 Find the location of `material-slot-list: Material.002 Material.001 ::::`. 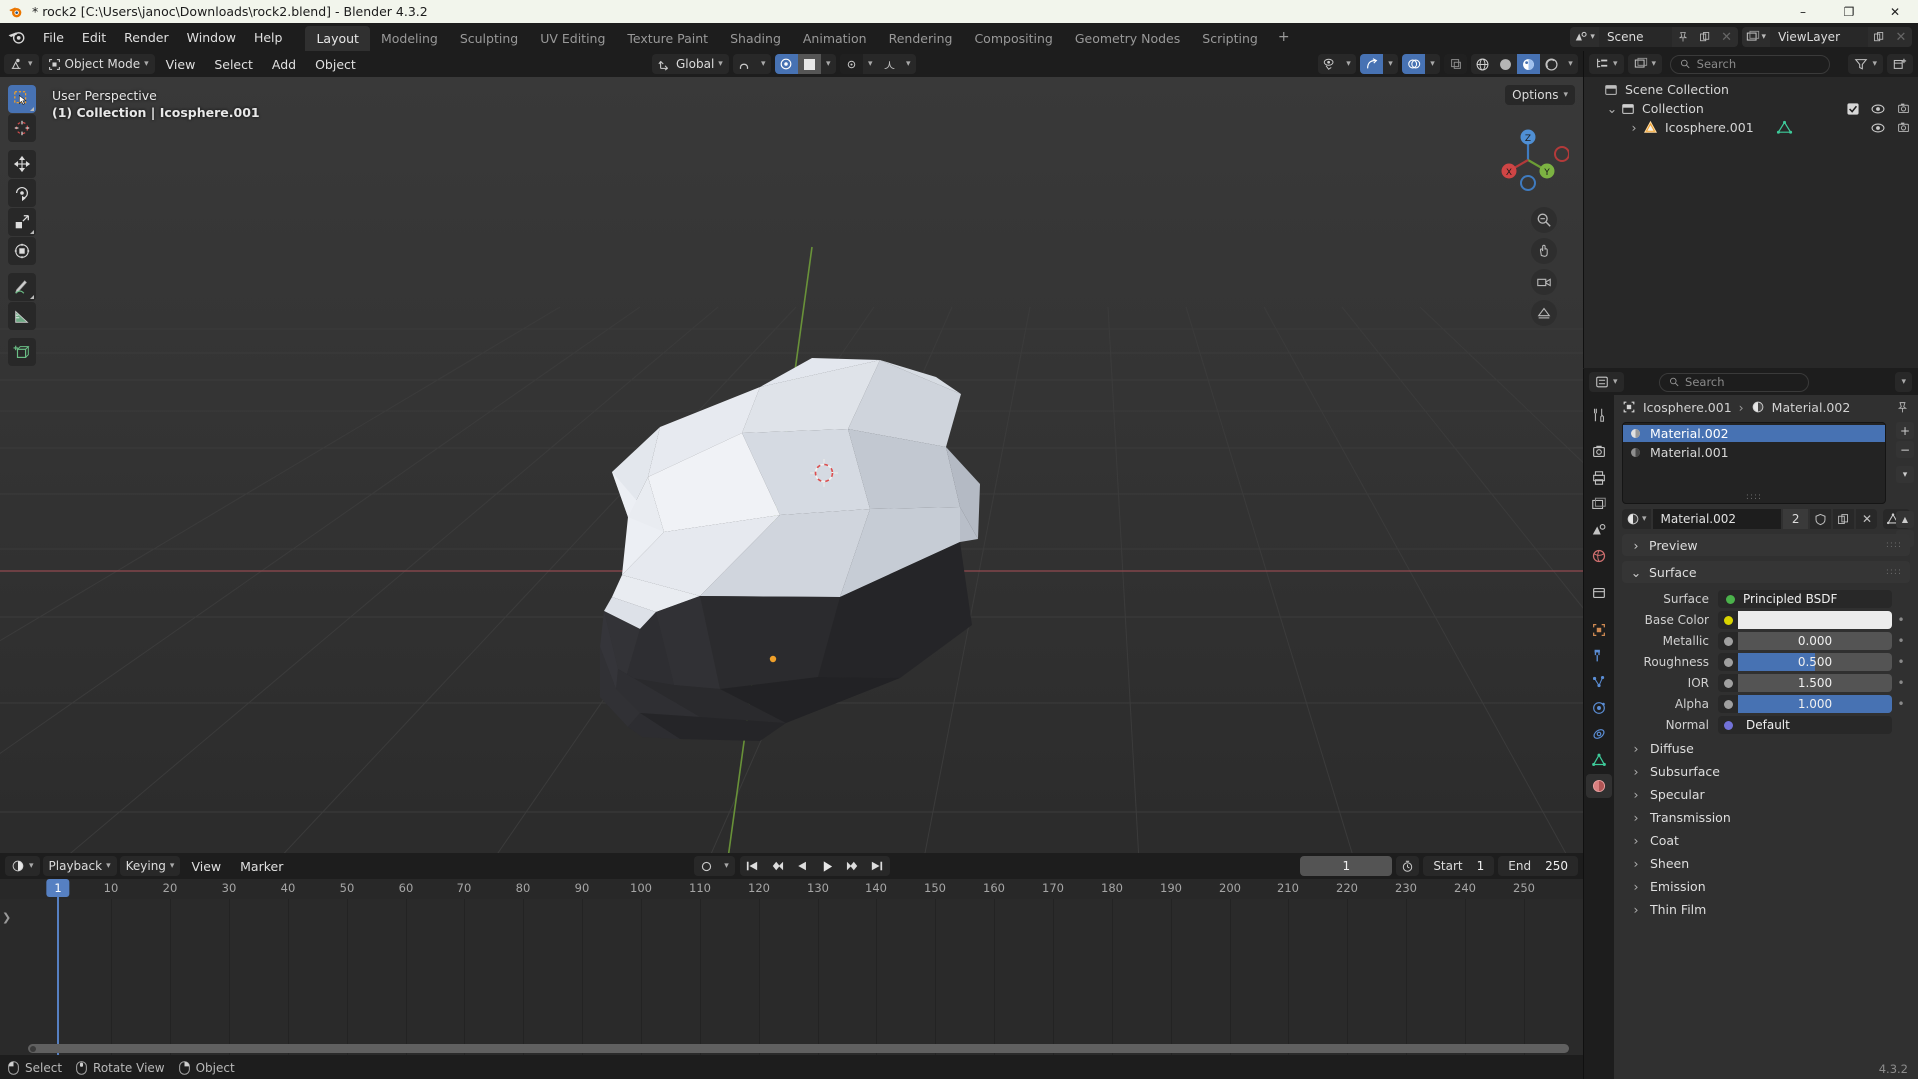

material-slot-list: Material.002 Material.001 :::: is located at coordinates (1754, 463).